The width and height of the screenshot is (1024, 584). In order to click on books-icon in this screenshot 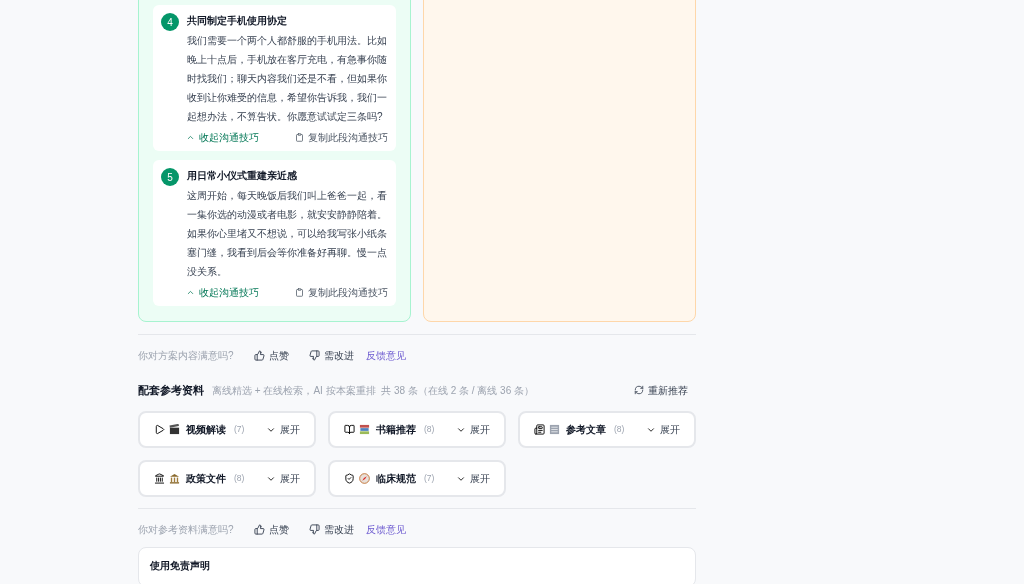, I will do `click(364, 429)`.